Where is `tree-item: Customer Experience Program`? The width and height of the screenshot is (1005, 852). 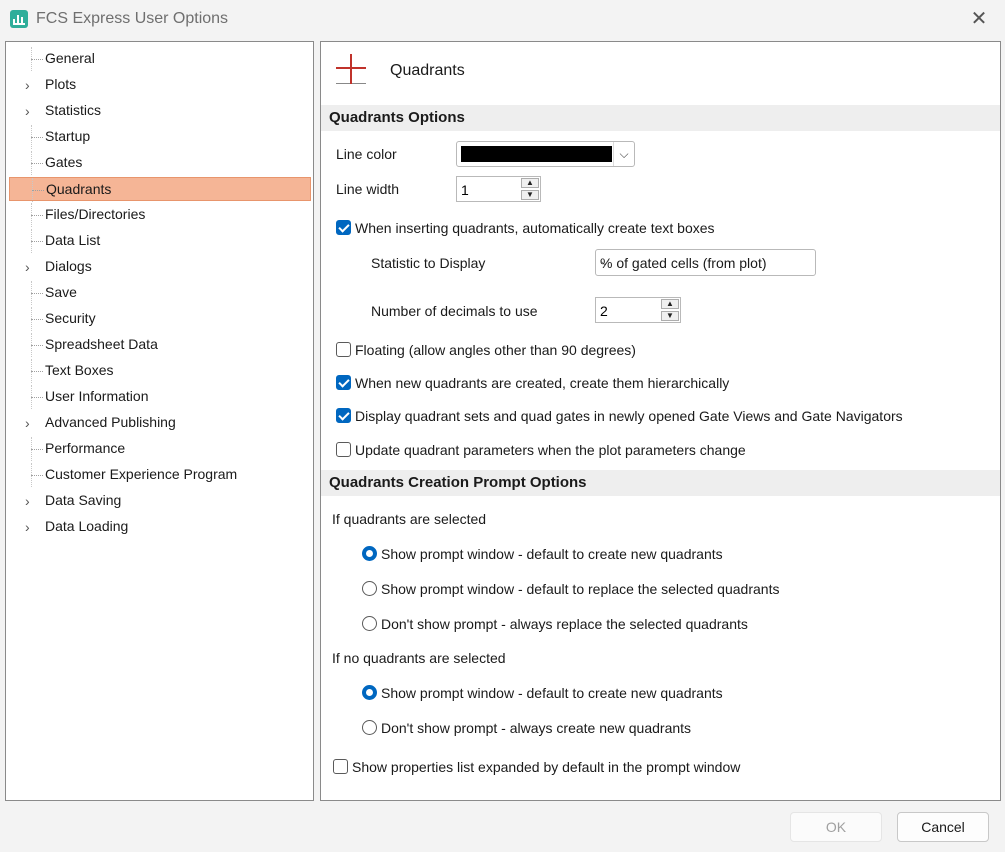
tree-item: Customer Experience Program is located at coordinates (160, 475).